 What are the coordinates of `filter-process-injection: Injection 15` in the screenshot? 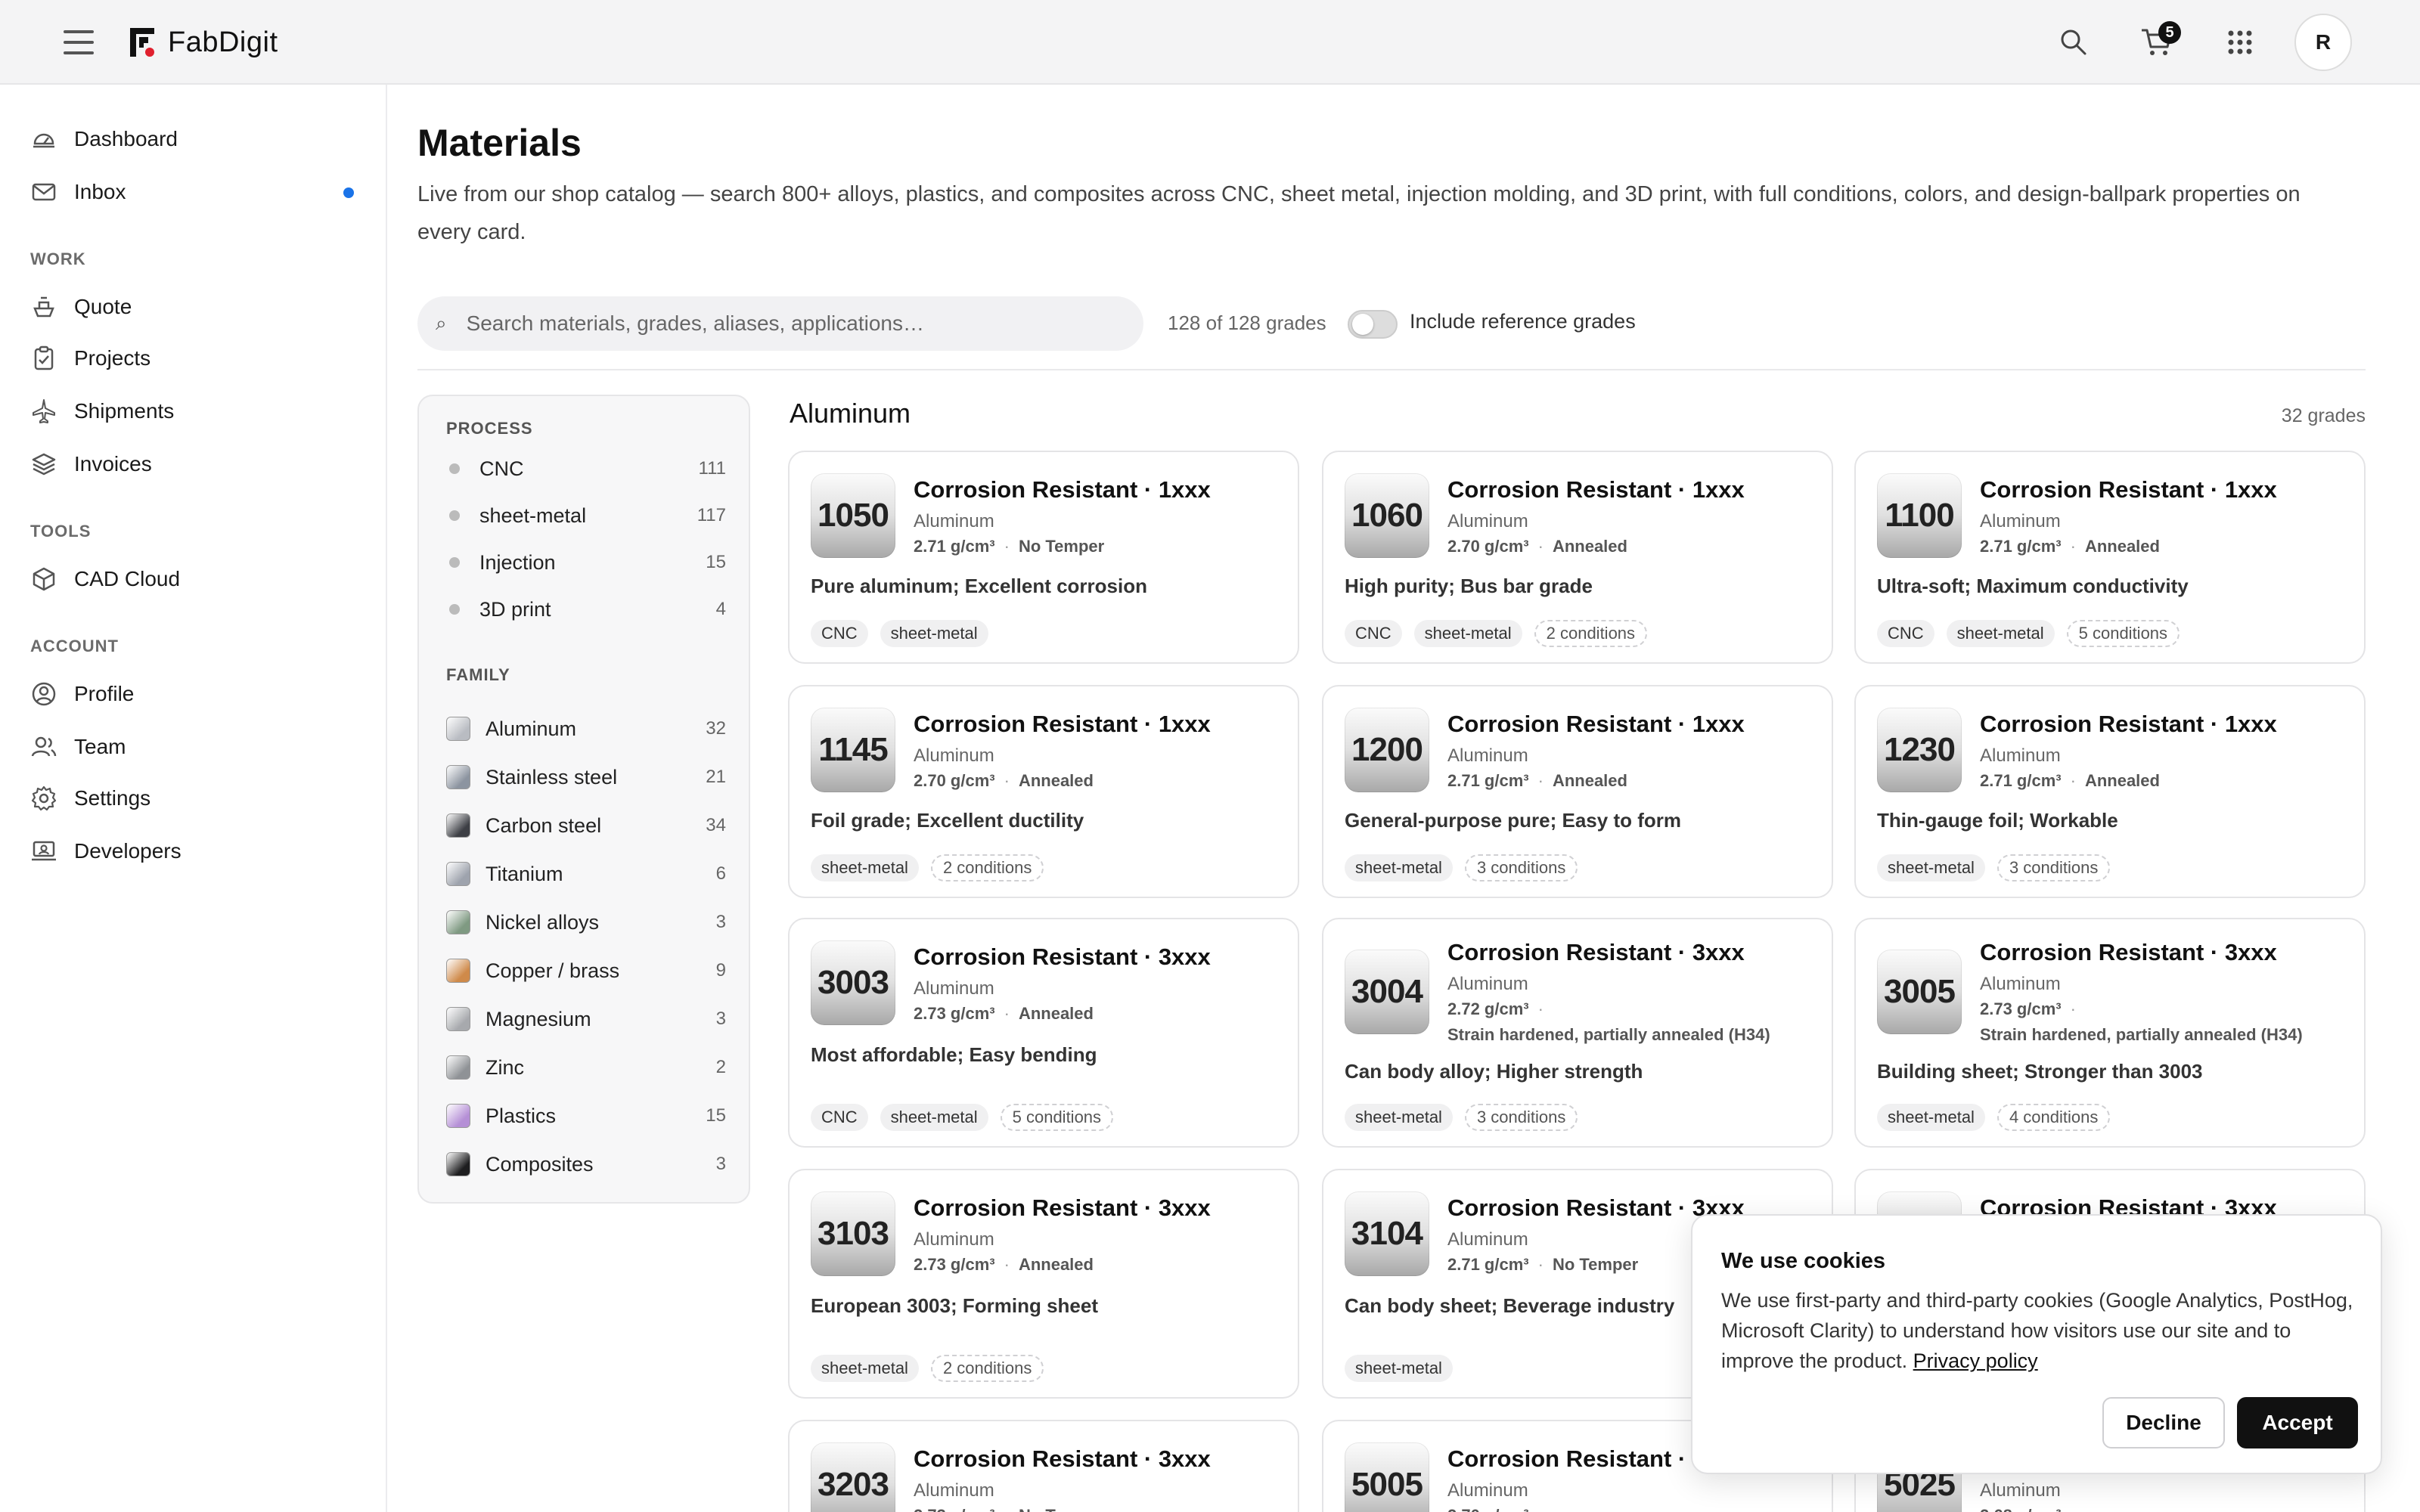 It's located at (586, 562).